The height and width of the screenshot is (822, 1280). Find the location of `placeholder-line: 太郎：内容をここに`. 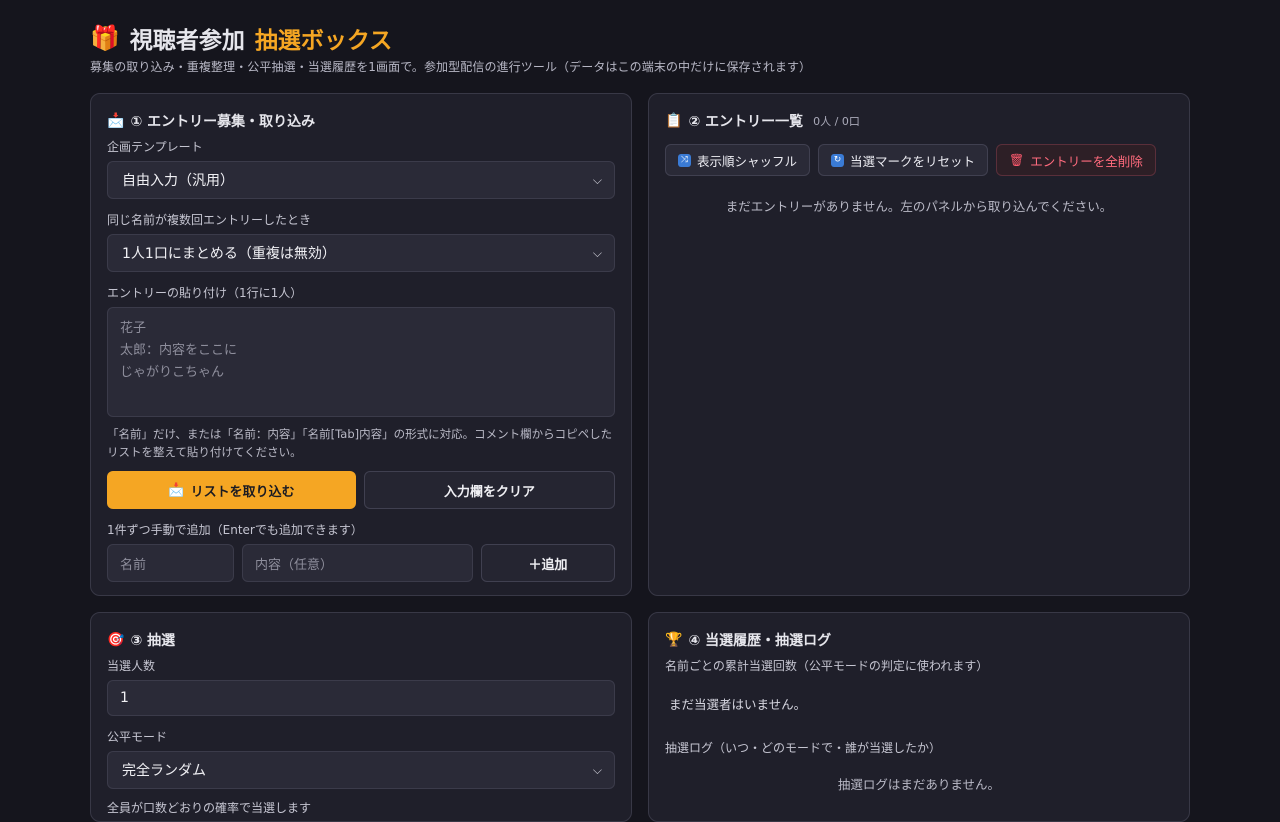

placeholder-line: 太郎：内容をここに is located at coordinates (179, 350).